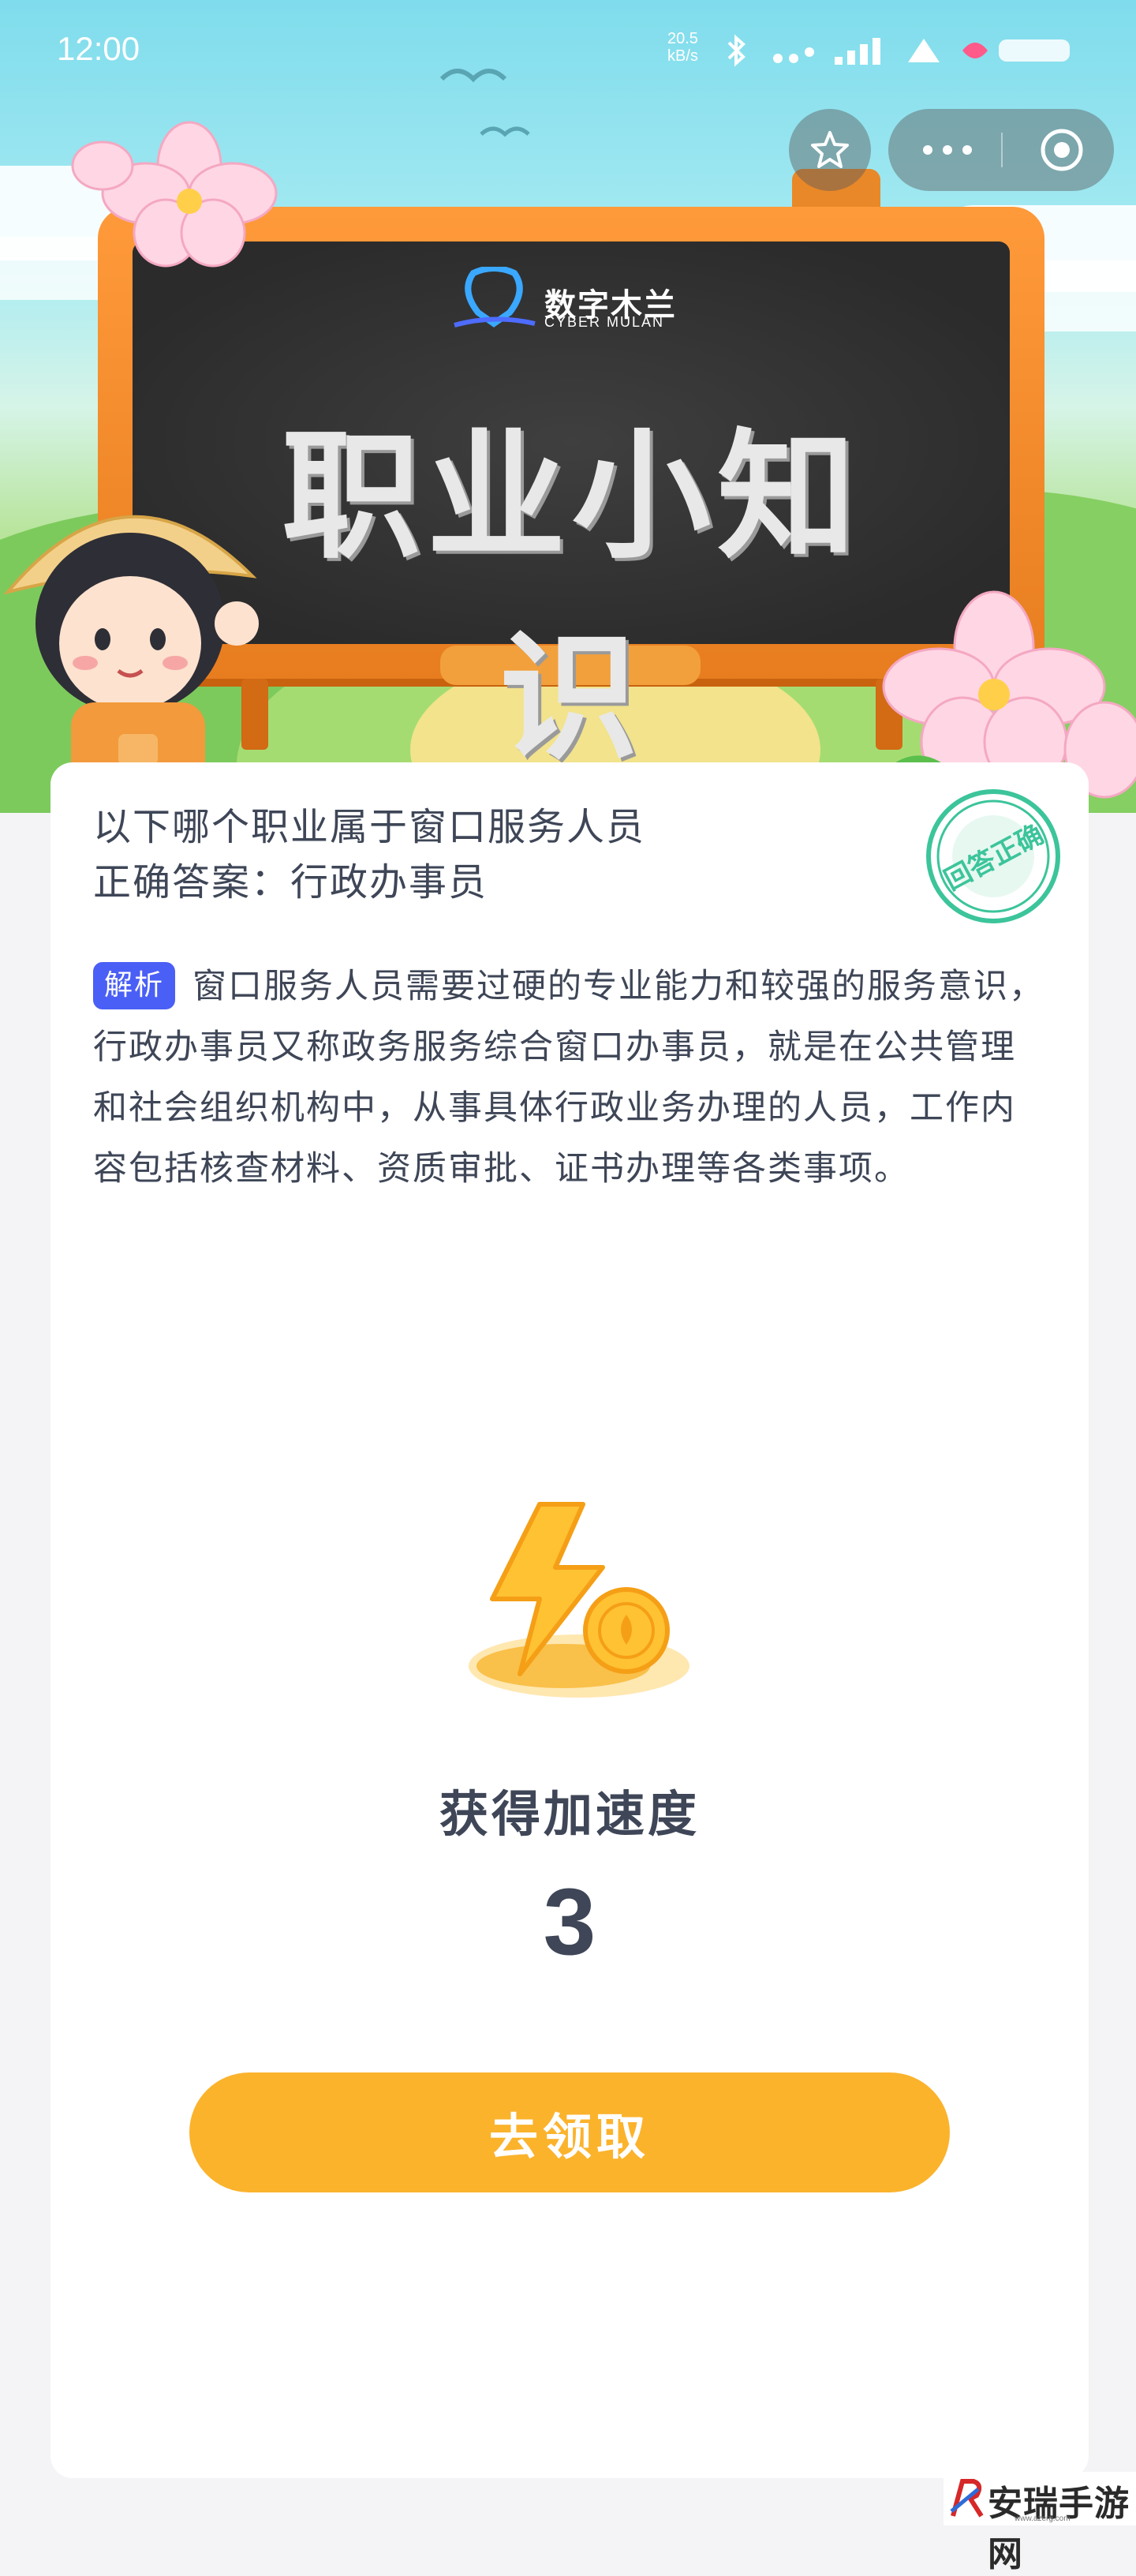 This screenshot has width=1136, height=2576. Describe the element at coordinates (495, 297) in the screenshot. I see `cyber-mulan-logo-icon` at that location.